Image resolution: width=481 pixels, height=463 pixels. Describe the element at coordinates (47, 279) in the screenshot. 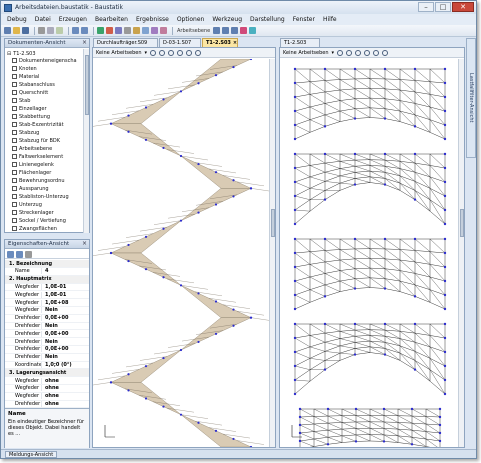

I see `property-category: 2. Hauptmatrix` at that location.